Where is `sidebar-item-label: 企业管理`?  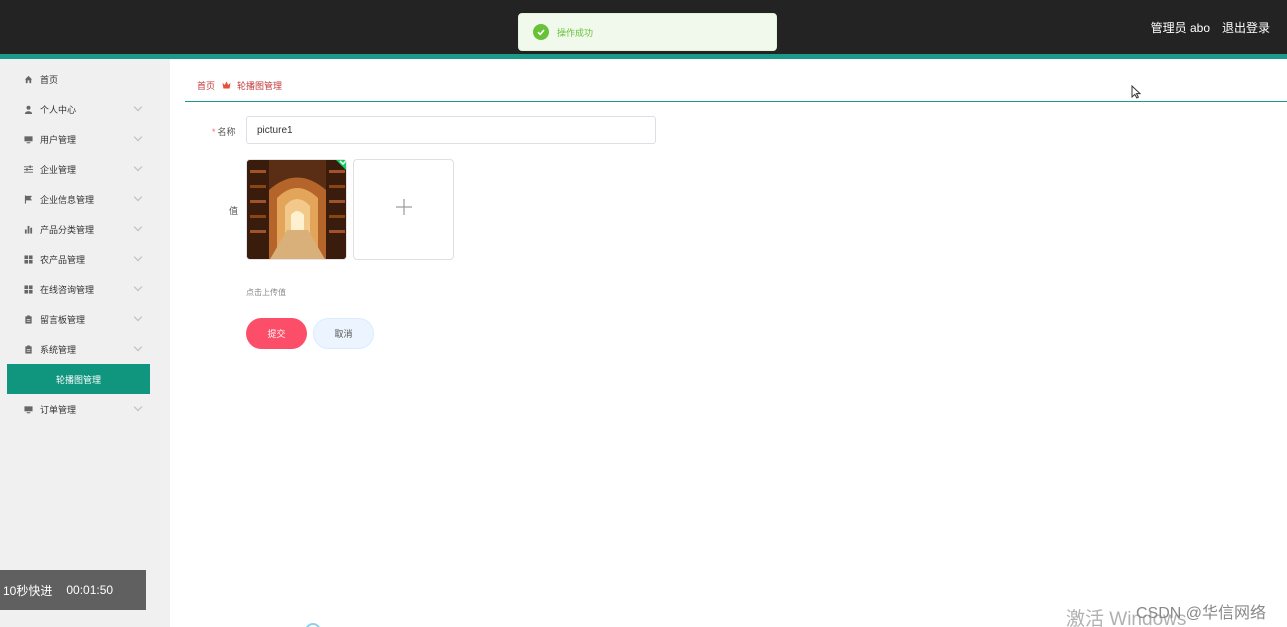
sidebar-item-label: 企业管理 is located at coordinates (58, 169).